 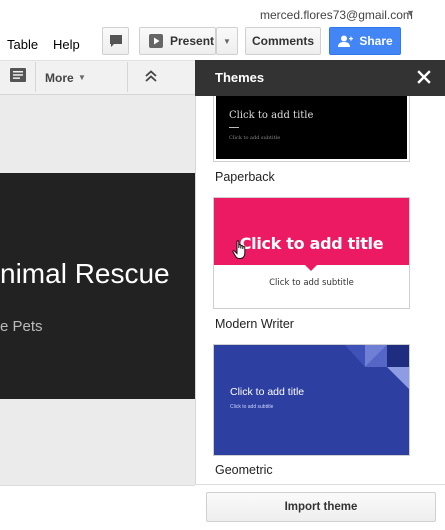 What do you see at coordinates (156, 41) in the screenshot?
I see `play-icon` at bounding box center [156, 41].